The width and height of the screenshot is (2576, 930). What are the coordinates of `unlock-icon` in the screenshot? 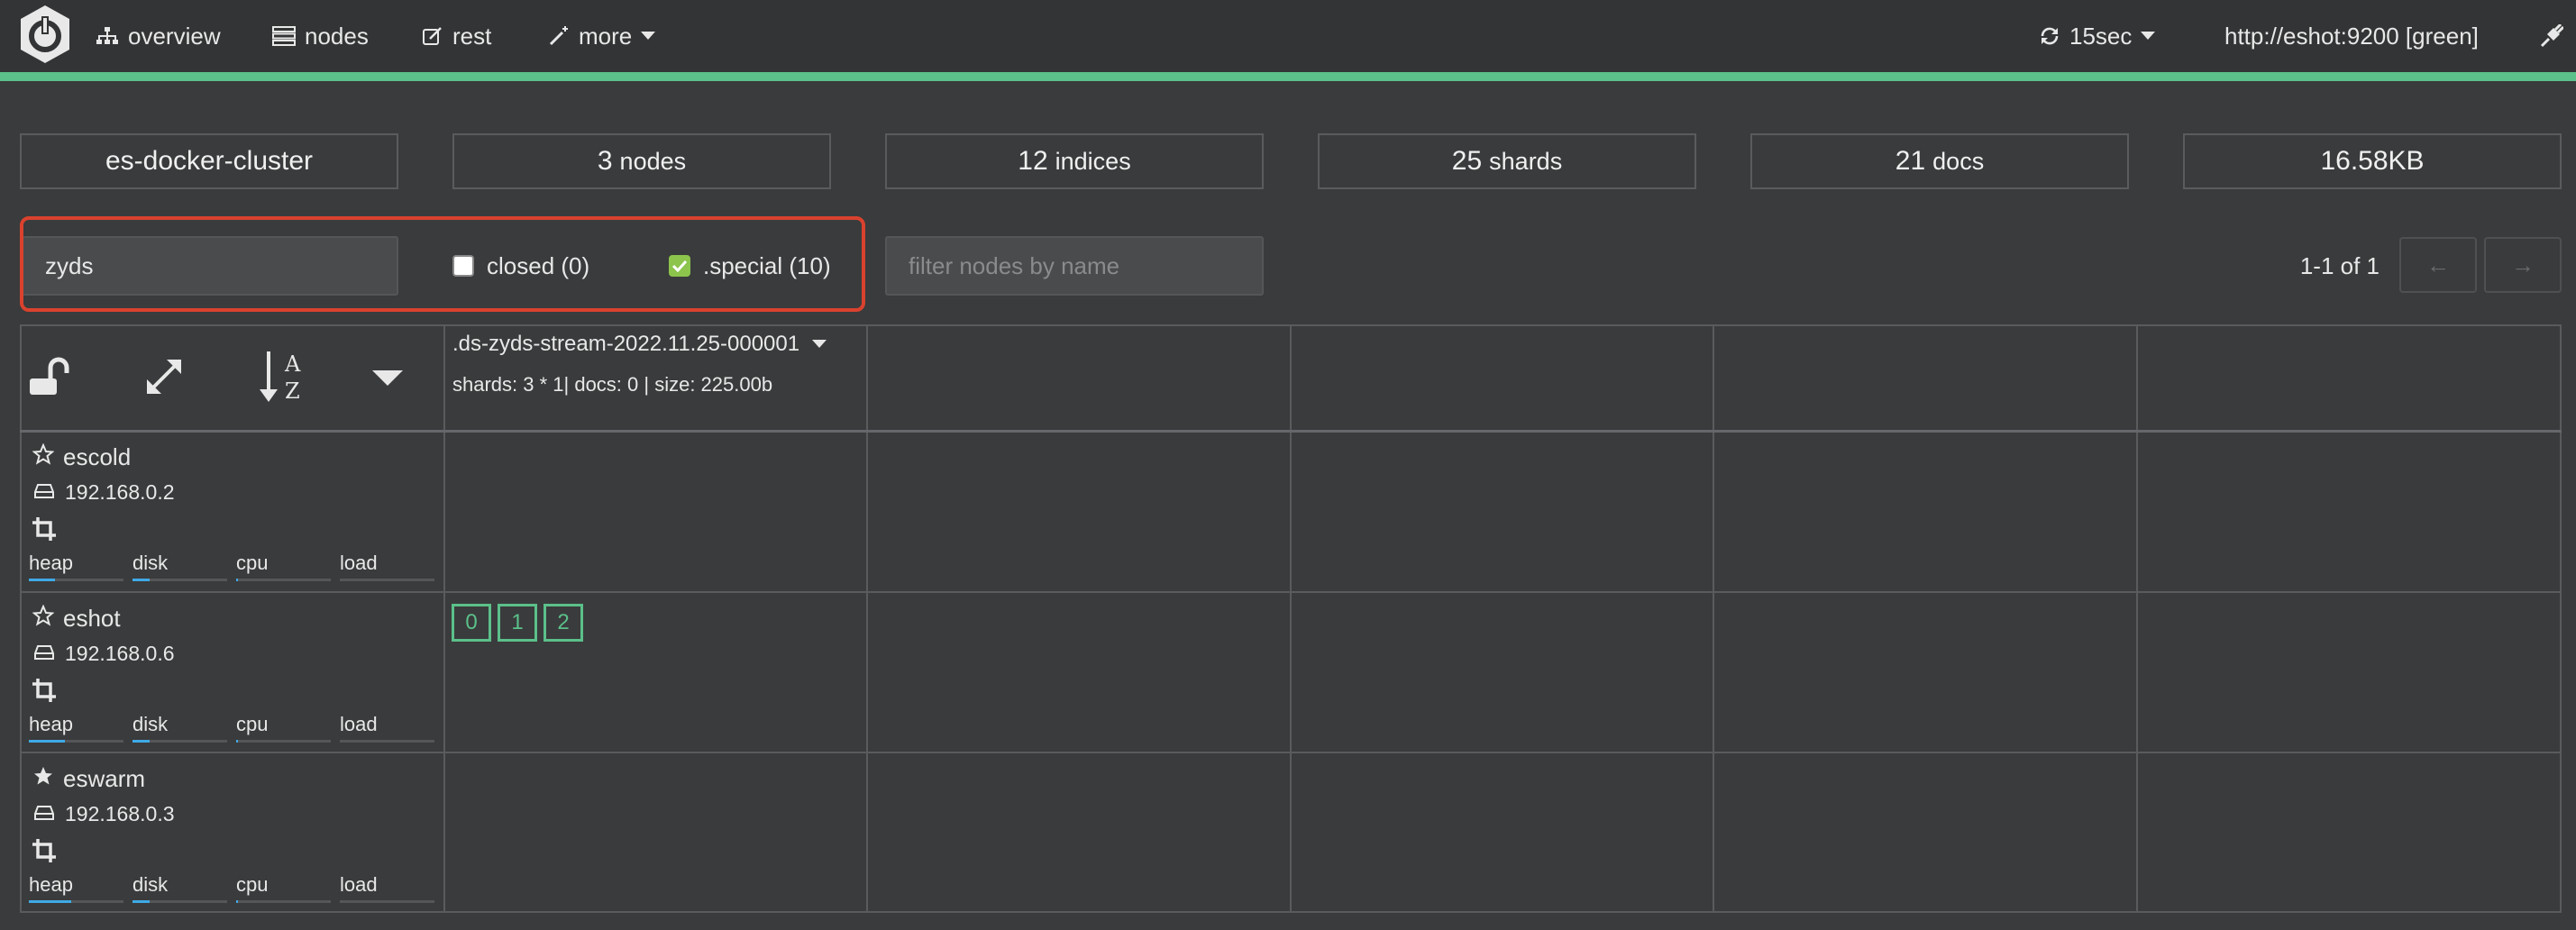 It's located at (49, 376).